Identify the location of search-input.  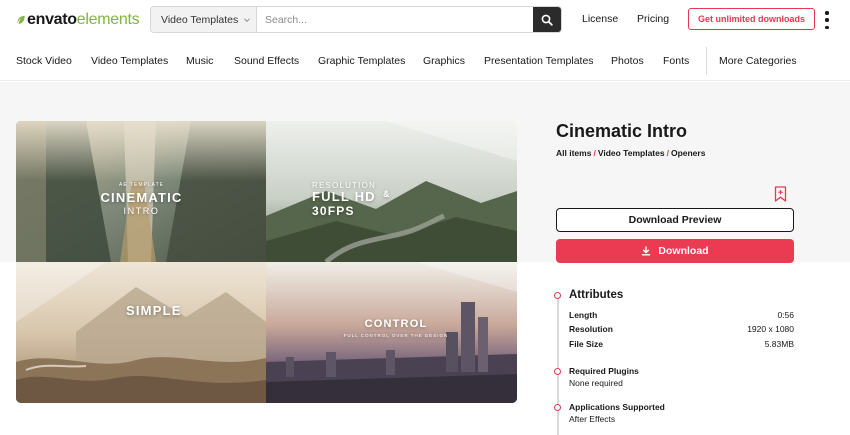
(395, 19).